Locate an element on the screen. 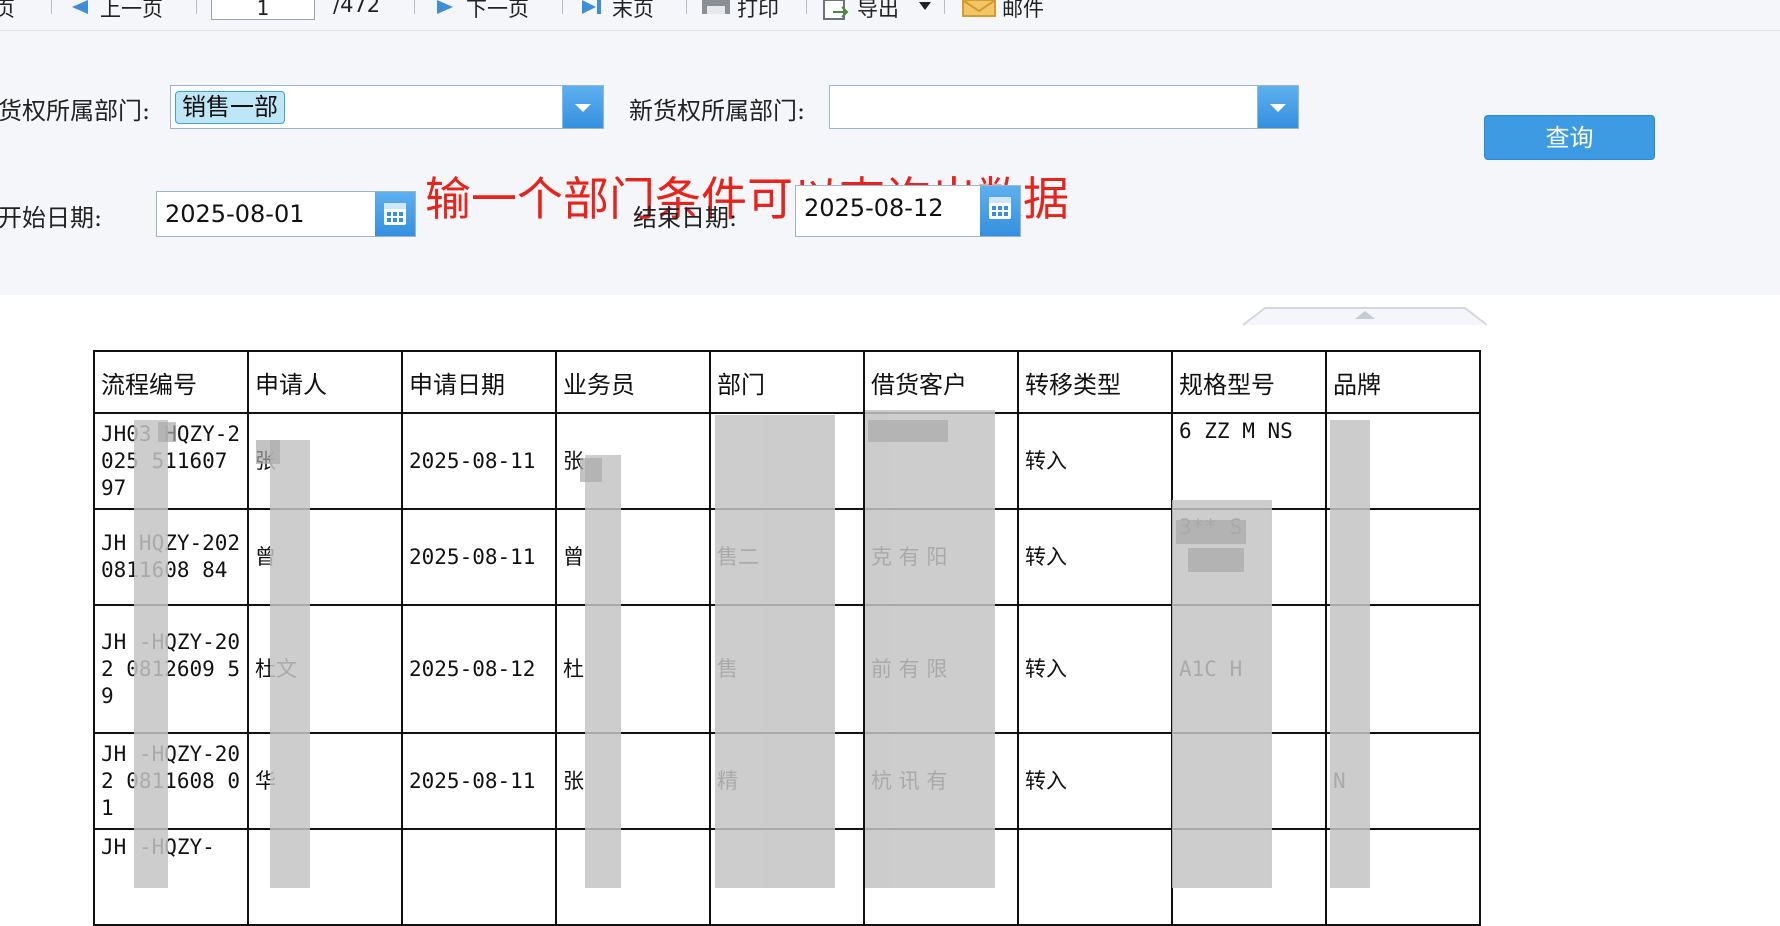 The image size is (1780, 926). column-header: 申请日期 is located at coordinates (479, 382).